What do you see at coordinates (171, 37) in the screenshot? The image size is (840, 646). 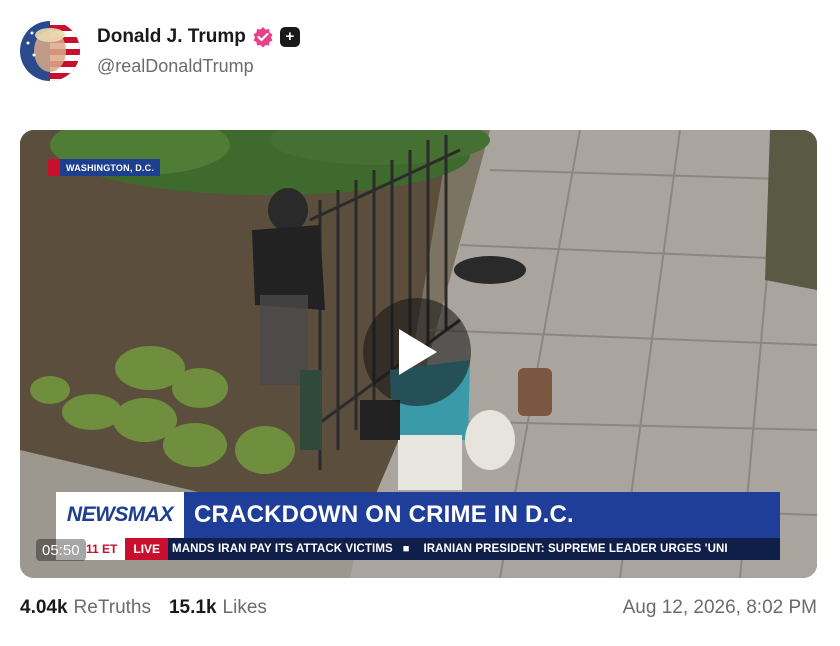 I see `display-name: Donald J. Trump` at bounding box center [171, 37].